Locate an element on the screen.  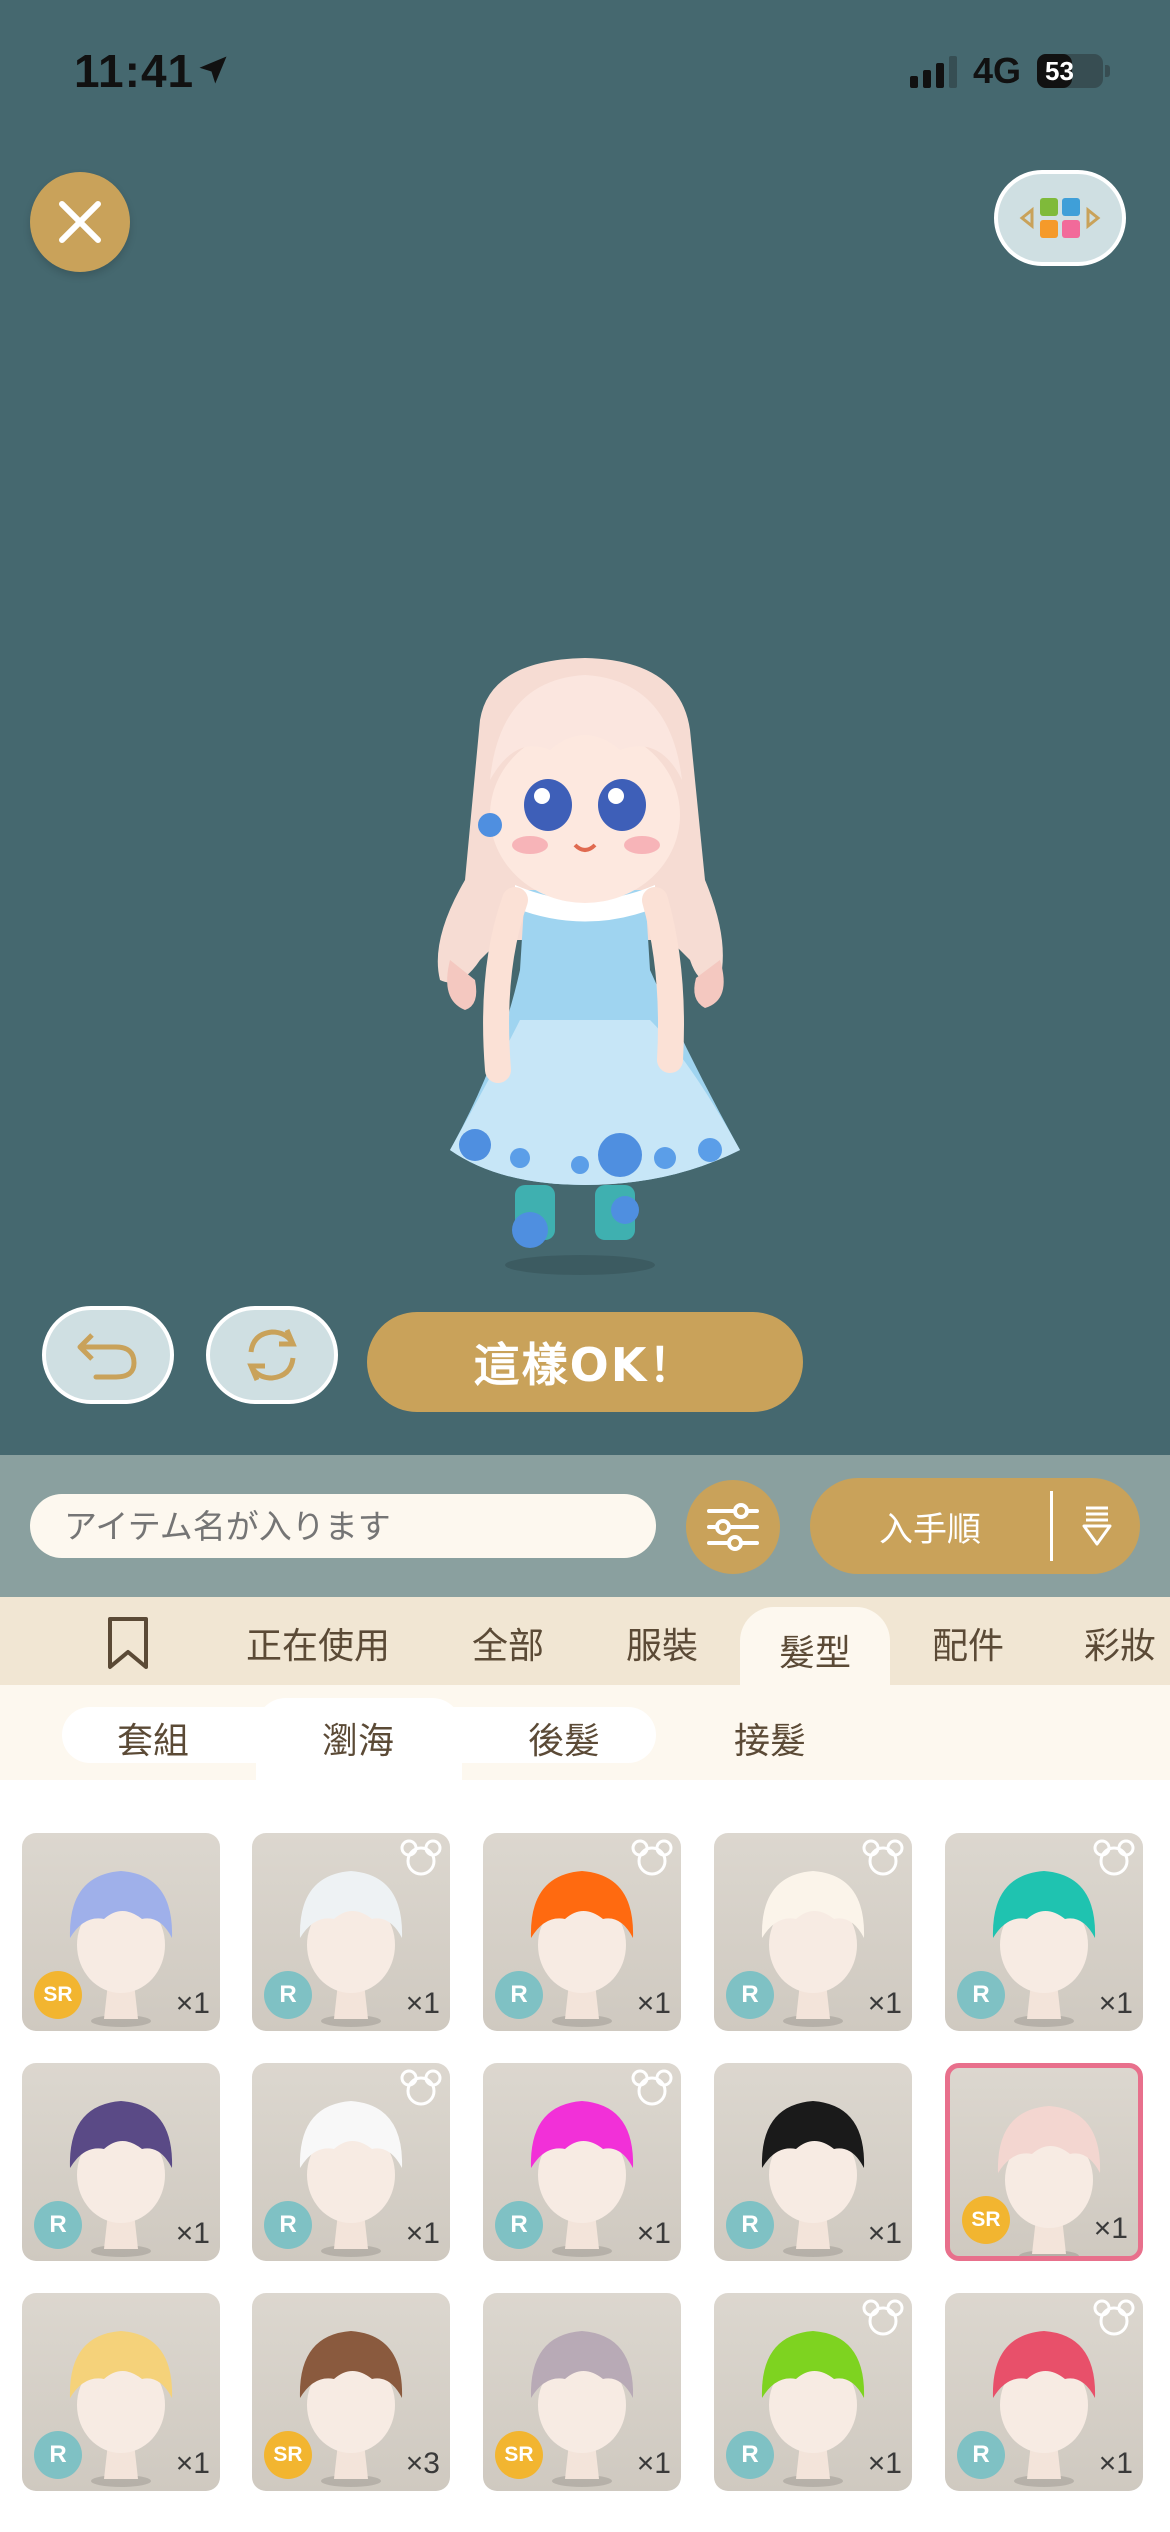
status-indicators: 4G 53 is located at coordinates (1009, 71).